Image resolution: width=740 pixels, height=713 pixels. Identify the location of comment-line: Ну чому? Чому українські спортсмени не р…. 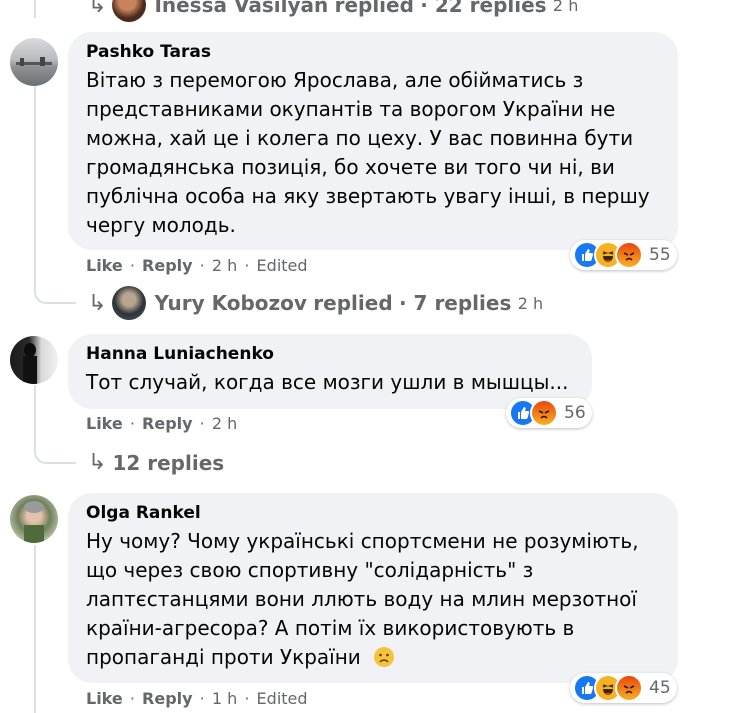
(362, 541).